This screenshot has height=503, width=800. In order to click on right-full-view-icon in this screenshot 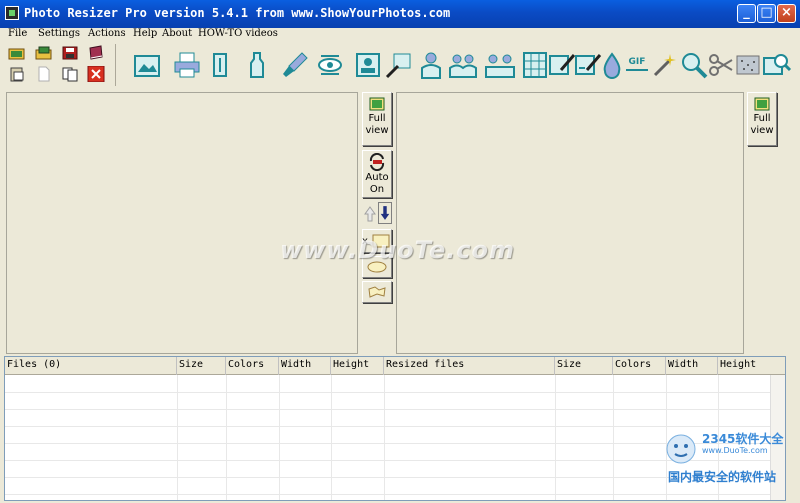, I will do `click(762, 104)`.